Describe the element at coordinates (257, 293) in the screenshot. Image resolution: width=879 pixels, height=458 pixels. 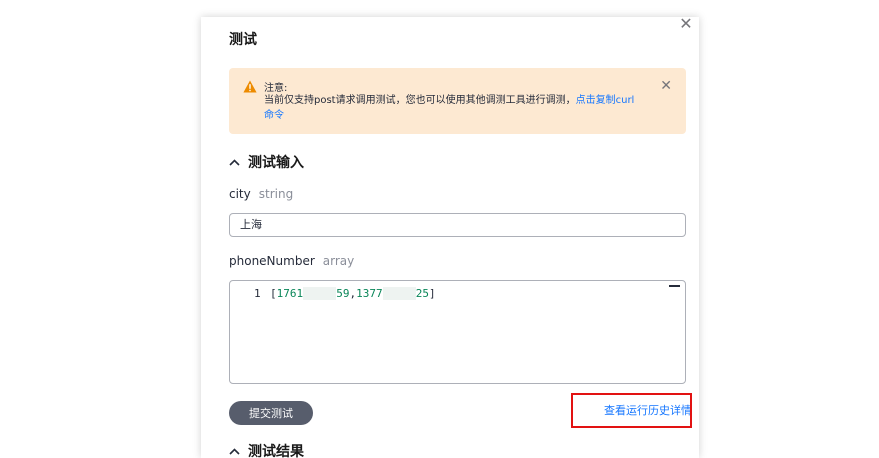
I see `line-number: 1` at that location.